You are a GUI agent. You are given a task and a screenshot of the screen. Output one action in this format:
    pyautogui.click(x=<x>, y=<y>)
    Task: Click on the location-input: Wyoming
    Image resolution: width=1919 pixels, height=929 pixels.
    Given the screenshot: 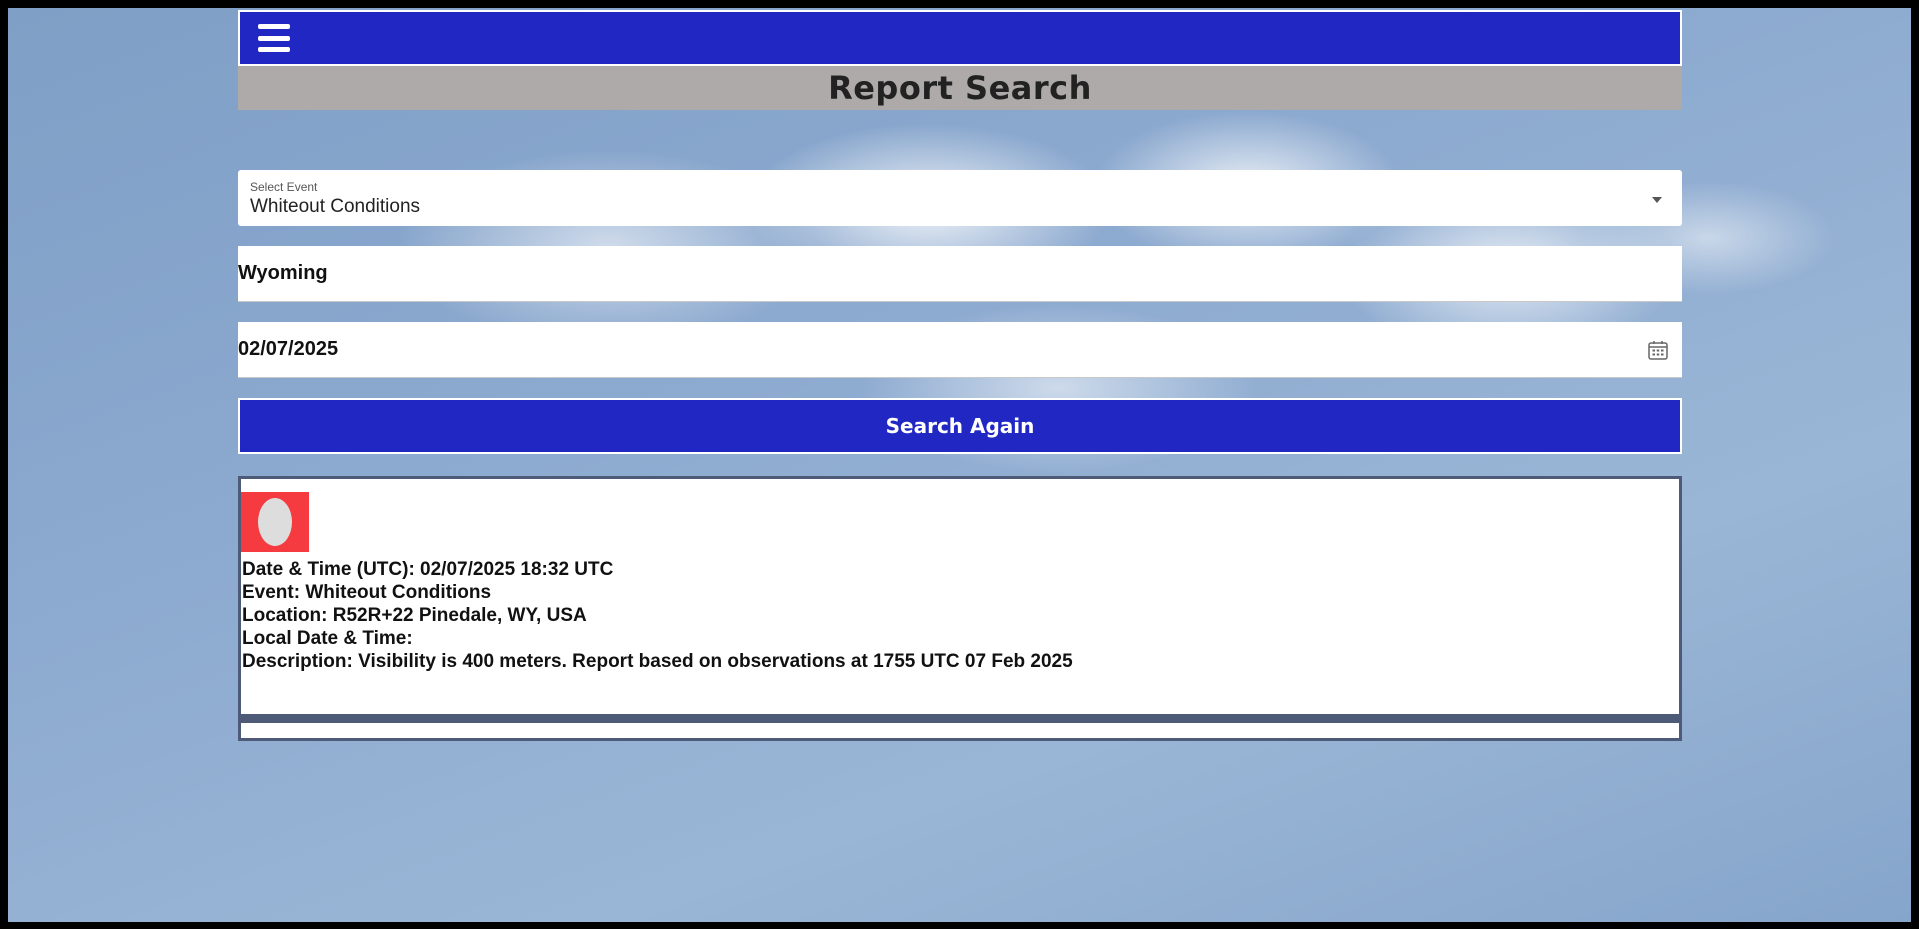 What is the action you would take?
    pyautogui.click(x=960, y=274)
    